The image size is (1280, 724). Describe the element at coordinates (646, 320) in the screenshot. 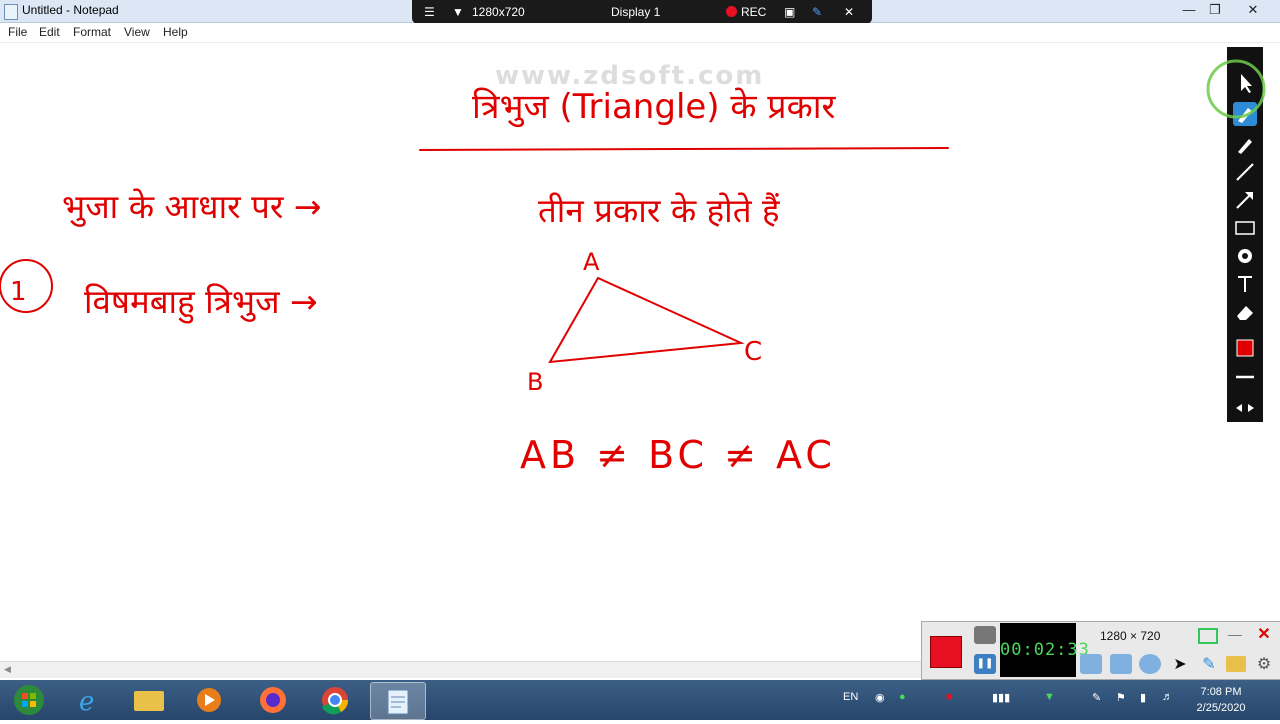

I see `triangle-shape` at that location.